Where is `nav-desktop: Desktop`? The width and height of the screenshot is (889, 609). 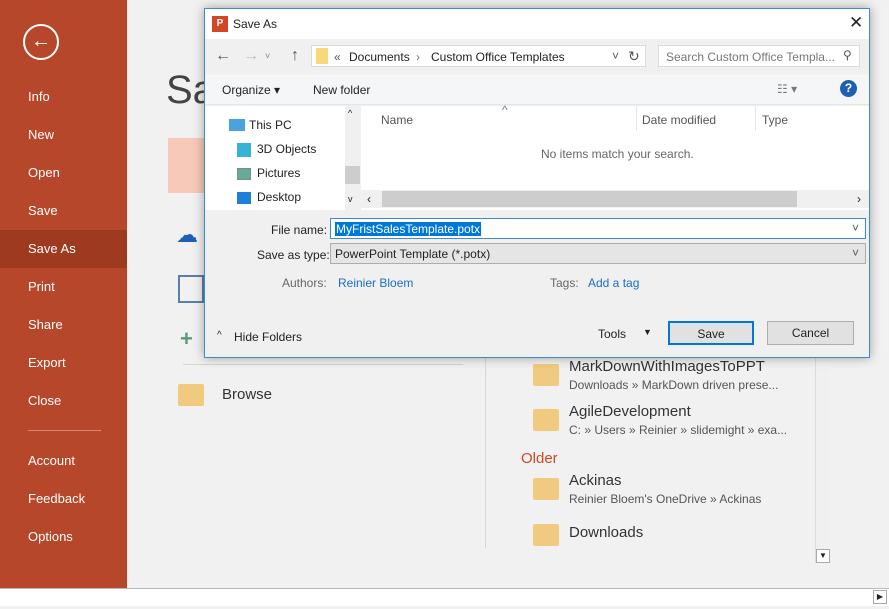 nav-desktop: Desktop is located at coordinates (279, 197).